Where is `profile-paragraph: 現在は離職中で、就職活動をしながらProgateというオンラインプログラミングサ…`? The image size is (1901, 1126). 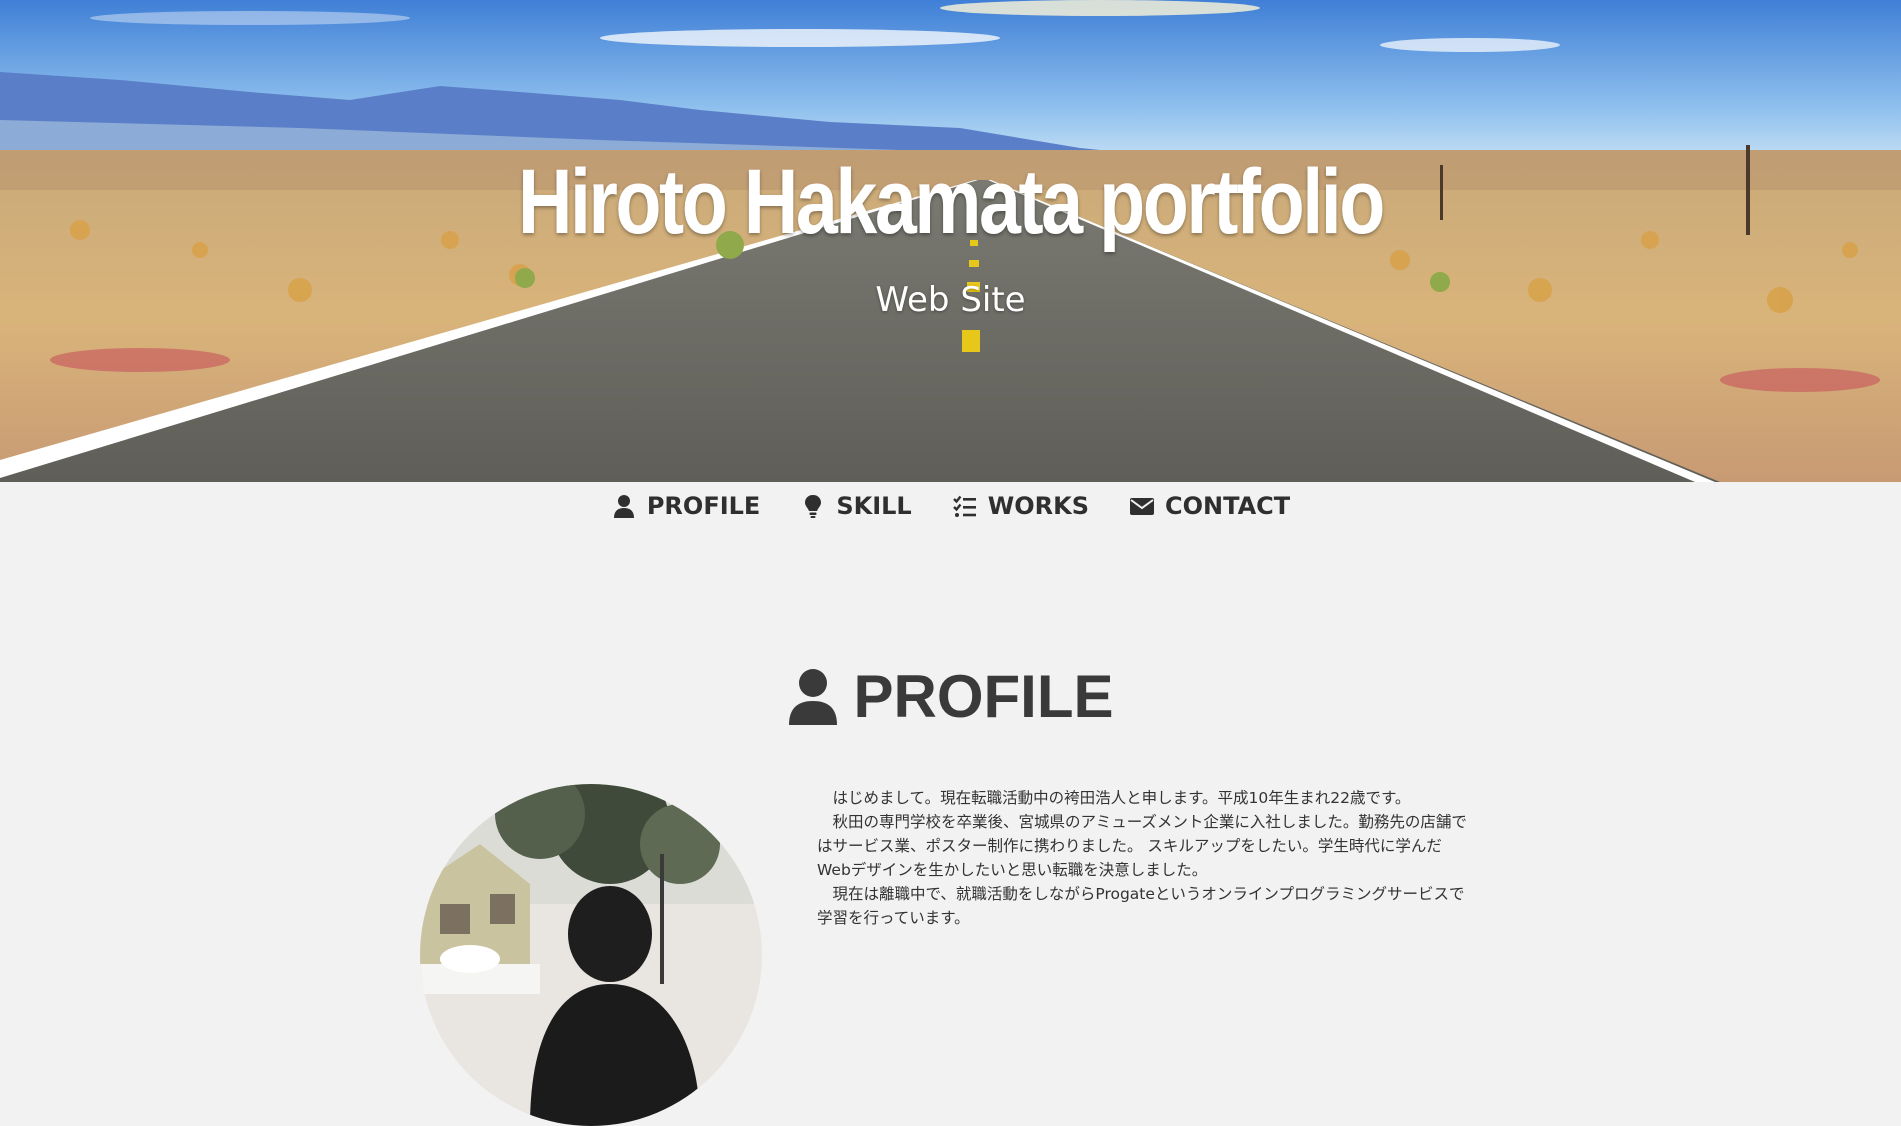 profile-paragraph: 現在は離職中で、就職活動をしながらProgateというオンラインプログラミングサ… is located at coordinates (1141, 906).